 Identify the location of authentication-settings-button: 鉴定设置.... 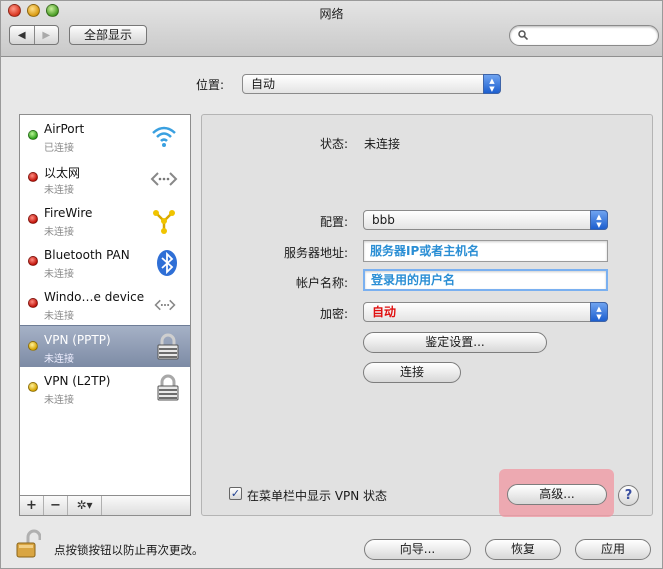
(455, 342).